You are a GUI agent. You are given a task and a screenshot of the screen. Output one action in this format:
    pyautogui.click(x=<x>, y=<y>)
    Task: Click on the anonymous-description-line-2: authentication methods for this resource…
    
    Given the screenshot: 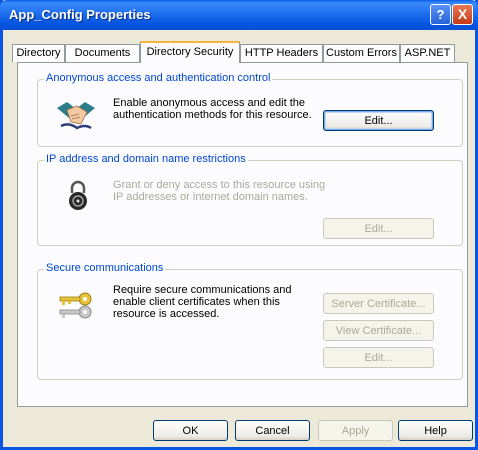 What is the action you would take?
    pyautogui.click(x=212, y=115)
    